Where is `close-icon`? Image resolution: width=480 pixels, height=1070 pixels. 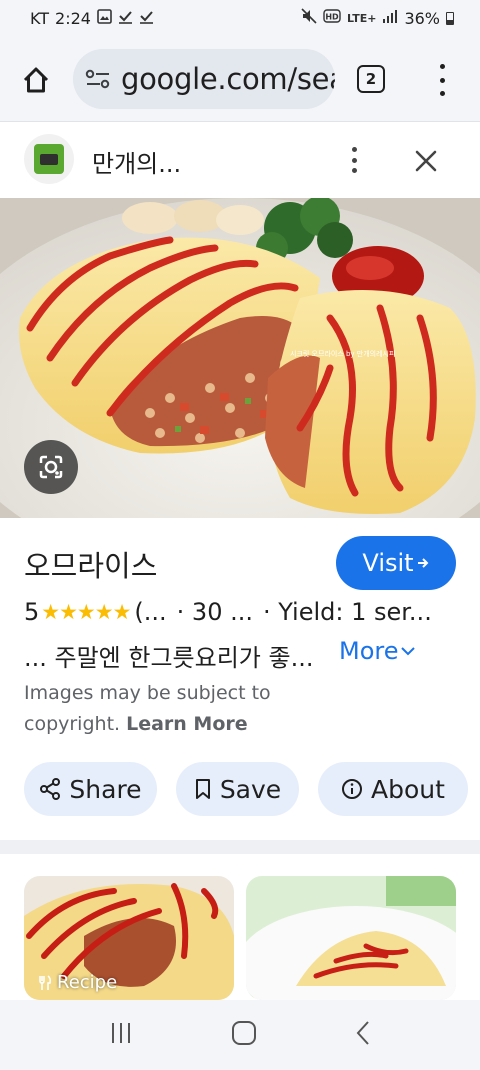 close-icon is located at coordinates (426, 161).